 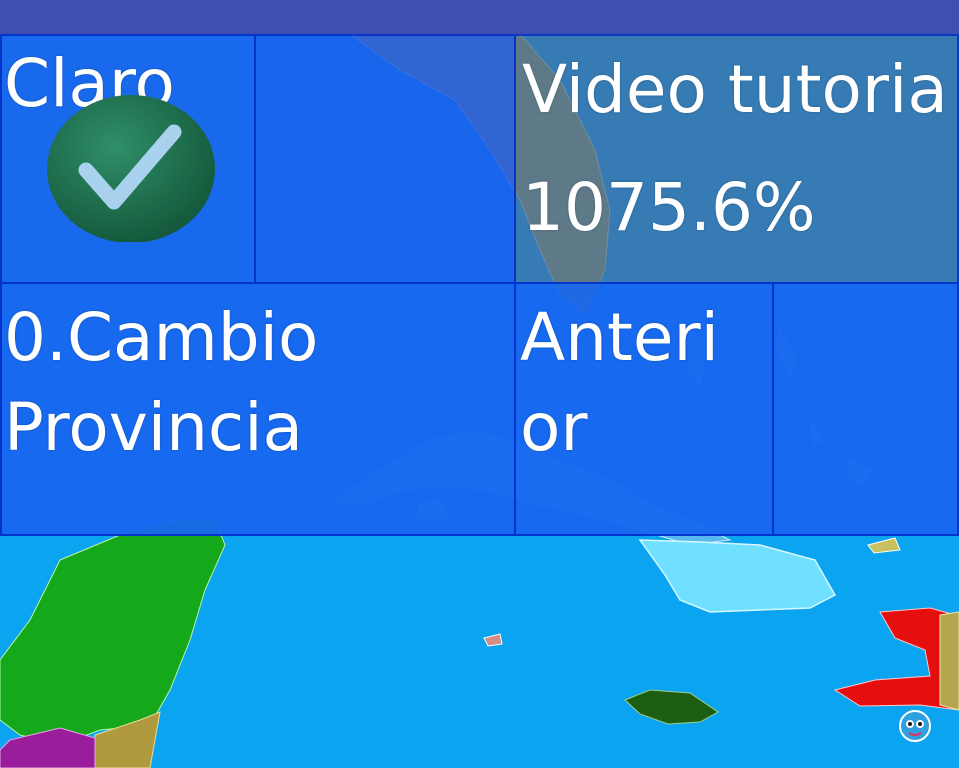 What do you see at coordinates (479, 17) in the screenshot?
I see `top-bar` at bounding box center [479, 17].